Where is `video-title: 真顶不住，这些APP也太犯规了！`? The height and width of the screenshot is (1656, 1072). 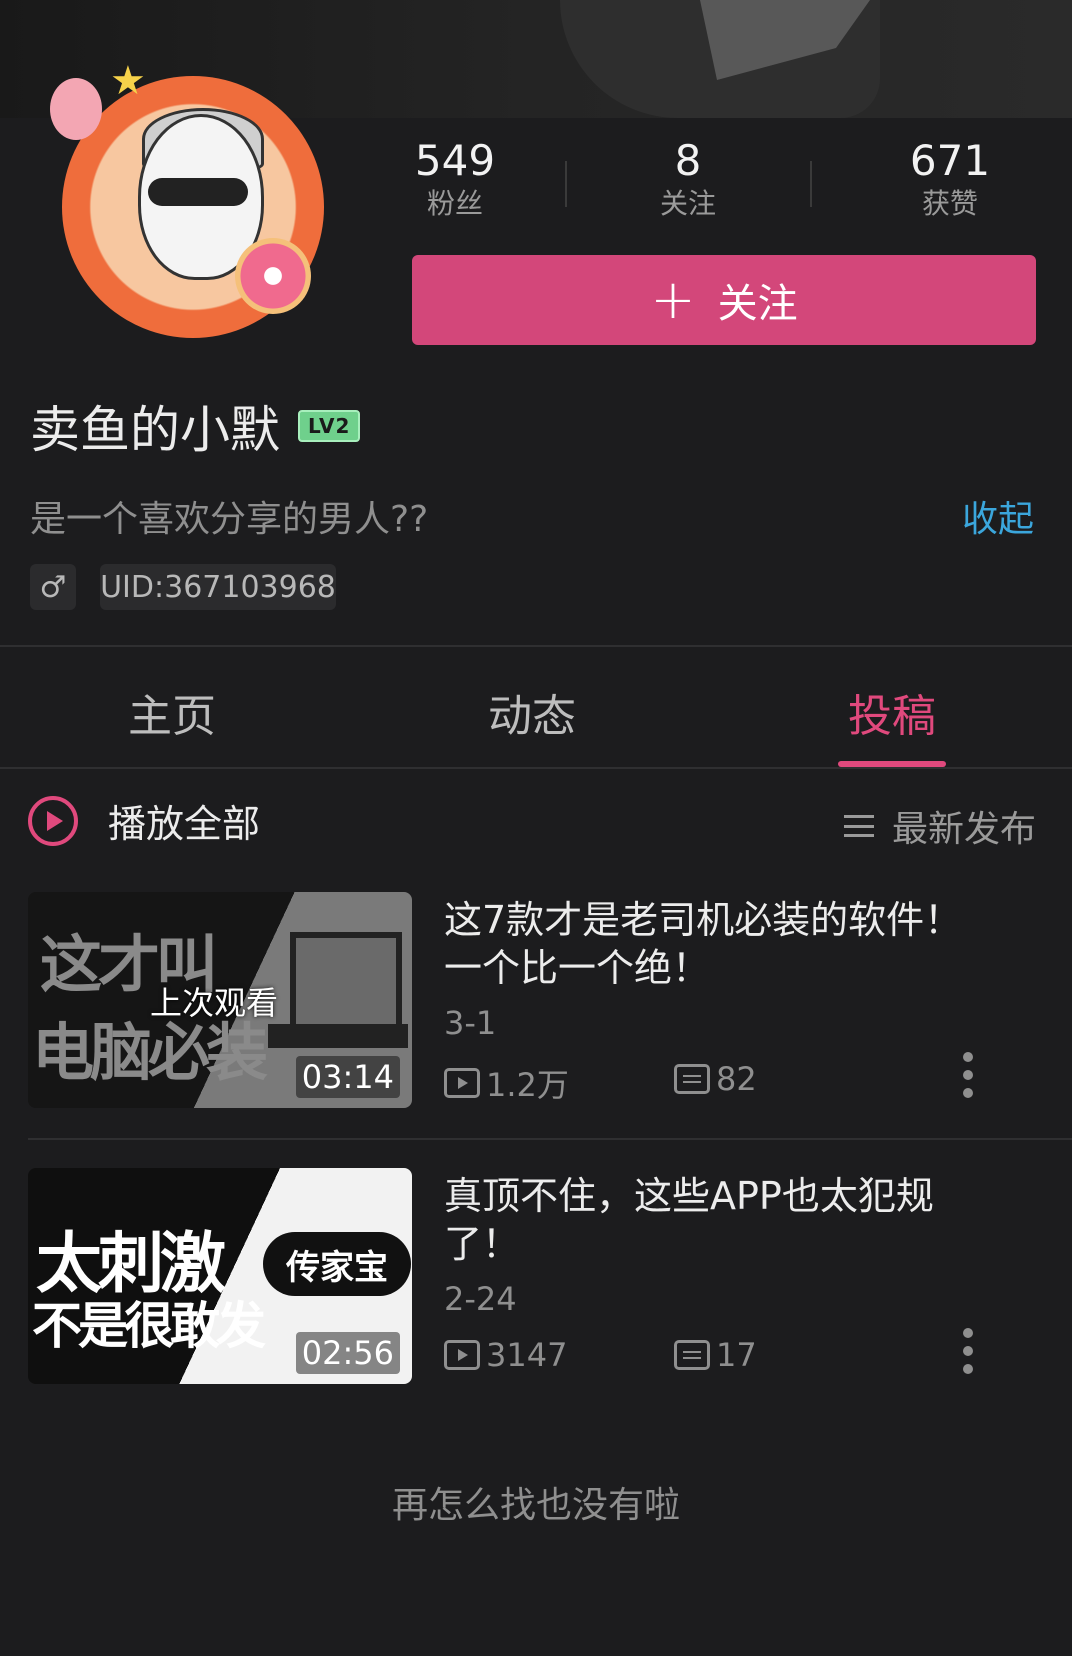 video-title: 真顶不住，这些APP也太犯规了！ is located at coordinates (714, 1220).